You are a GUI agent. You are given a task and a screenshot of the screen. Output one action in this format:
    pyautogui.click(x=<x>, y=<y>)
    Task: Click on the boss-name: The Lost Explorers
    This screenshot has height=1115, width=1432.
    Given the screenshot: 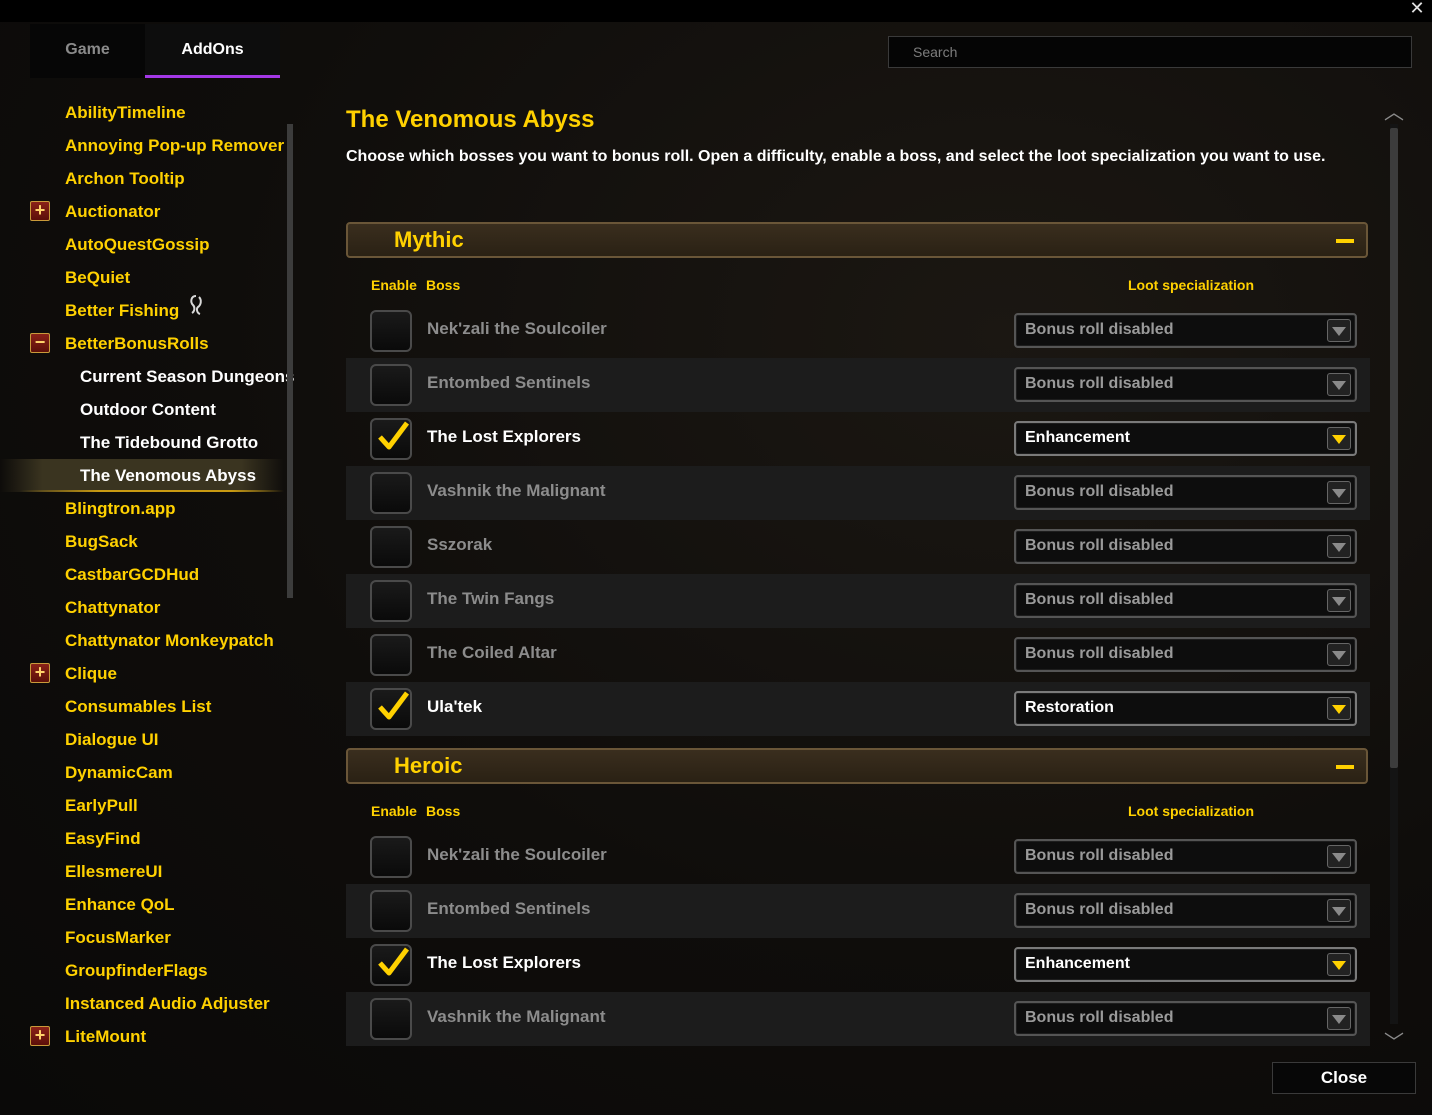 What is the action you would take?
    pyautogui.click(x=504, y=436)
    